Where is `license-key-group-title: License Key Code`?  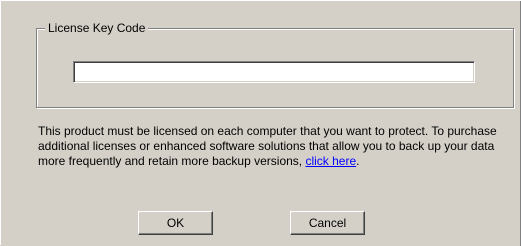 license-key-group-title: License Key Code is located at coordinates (97, 28).